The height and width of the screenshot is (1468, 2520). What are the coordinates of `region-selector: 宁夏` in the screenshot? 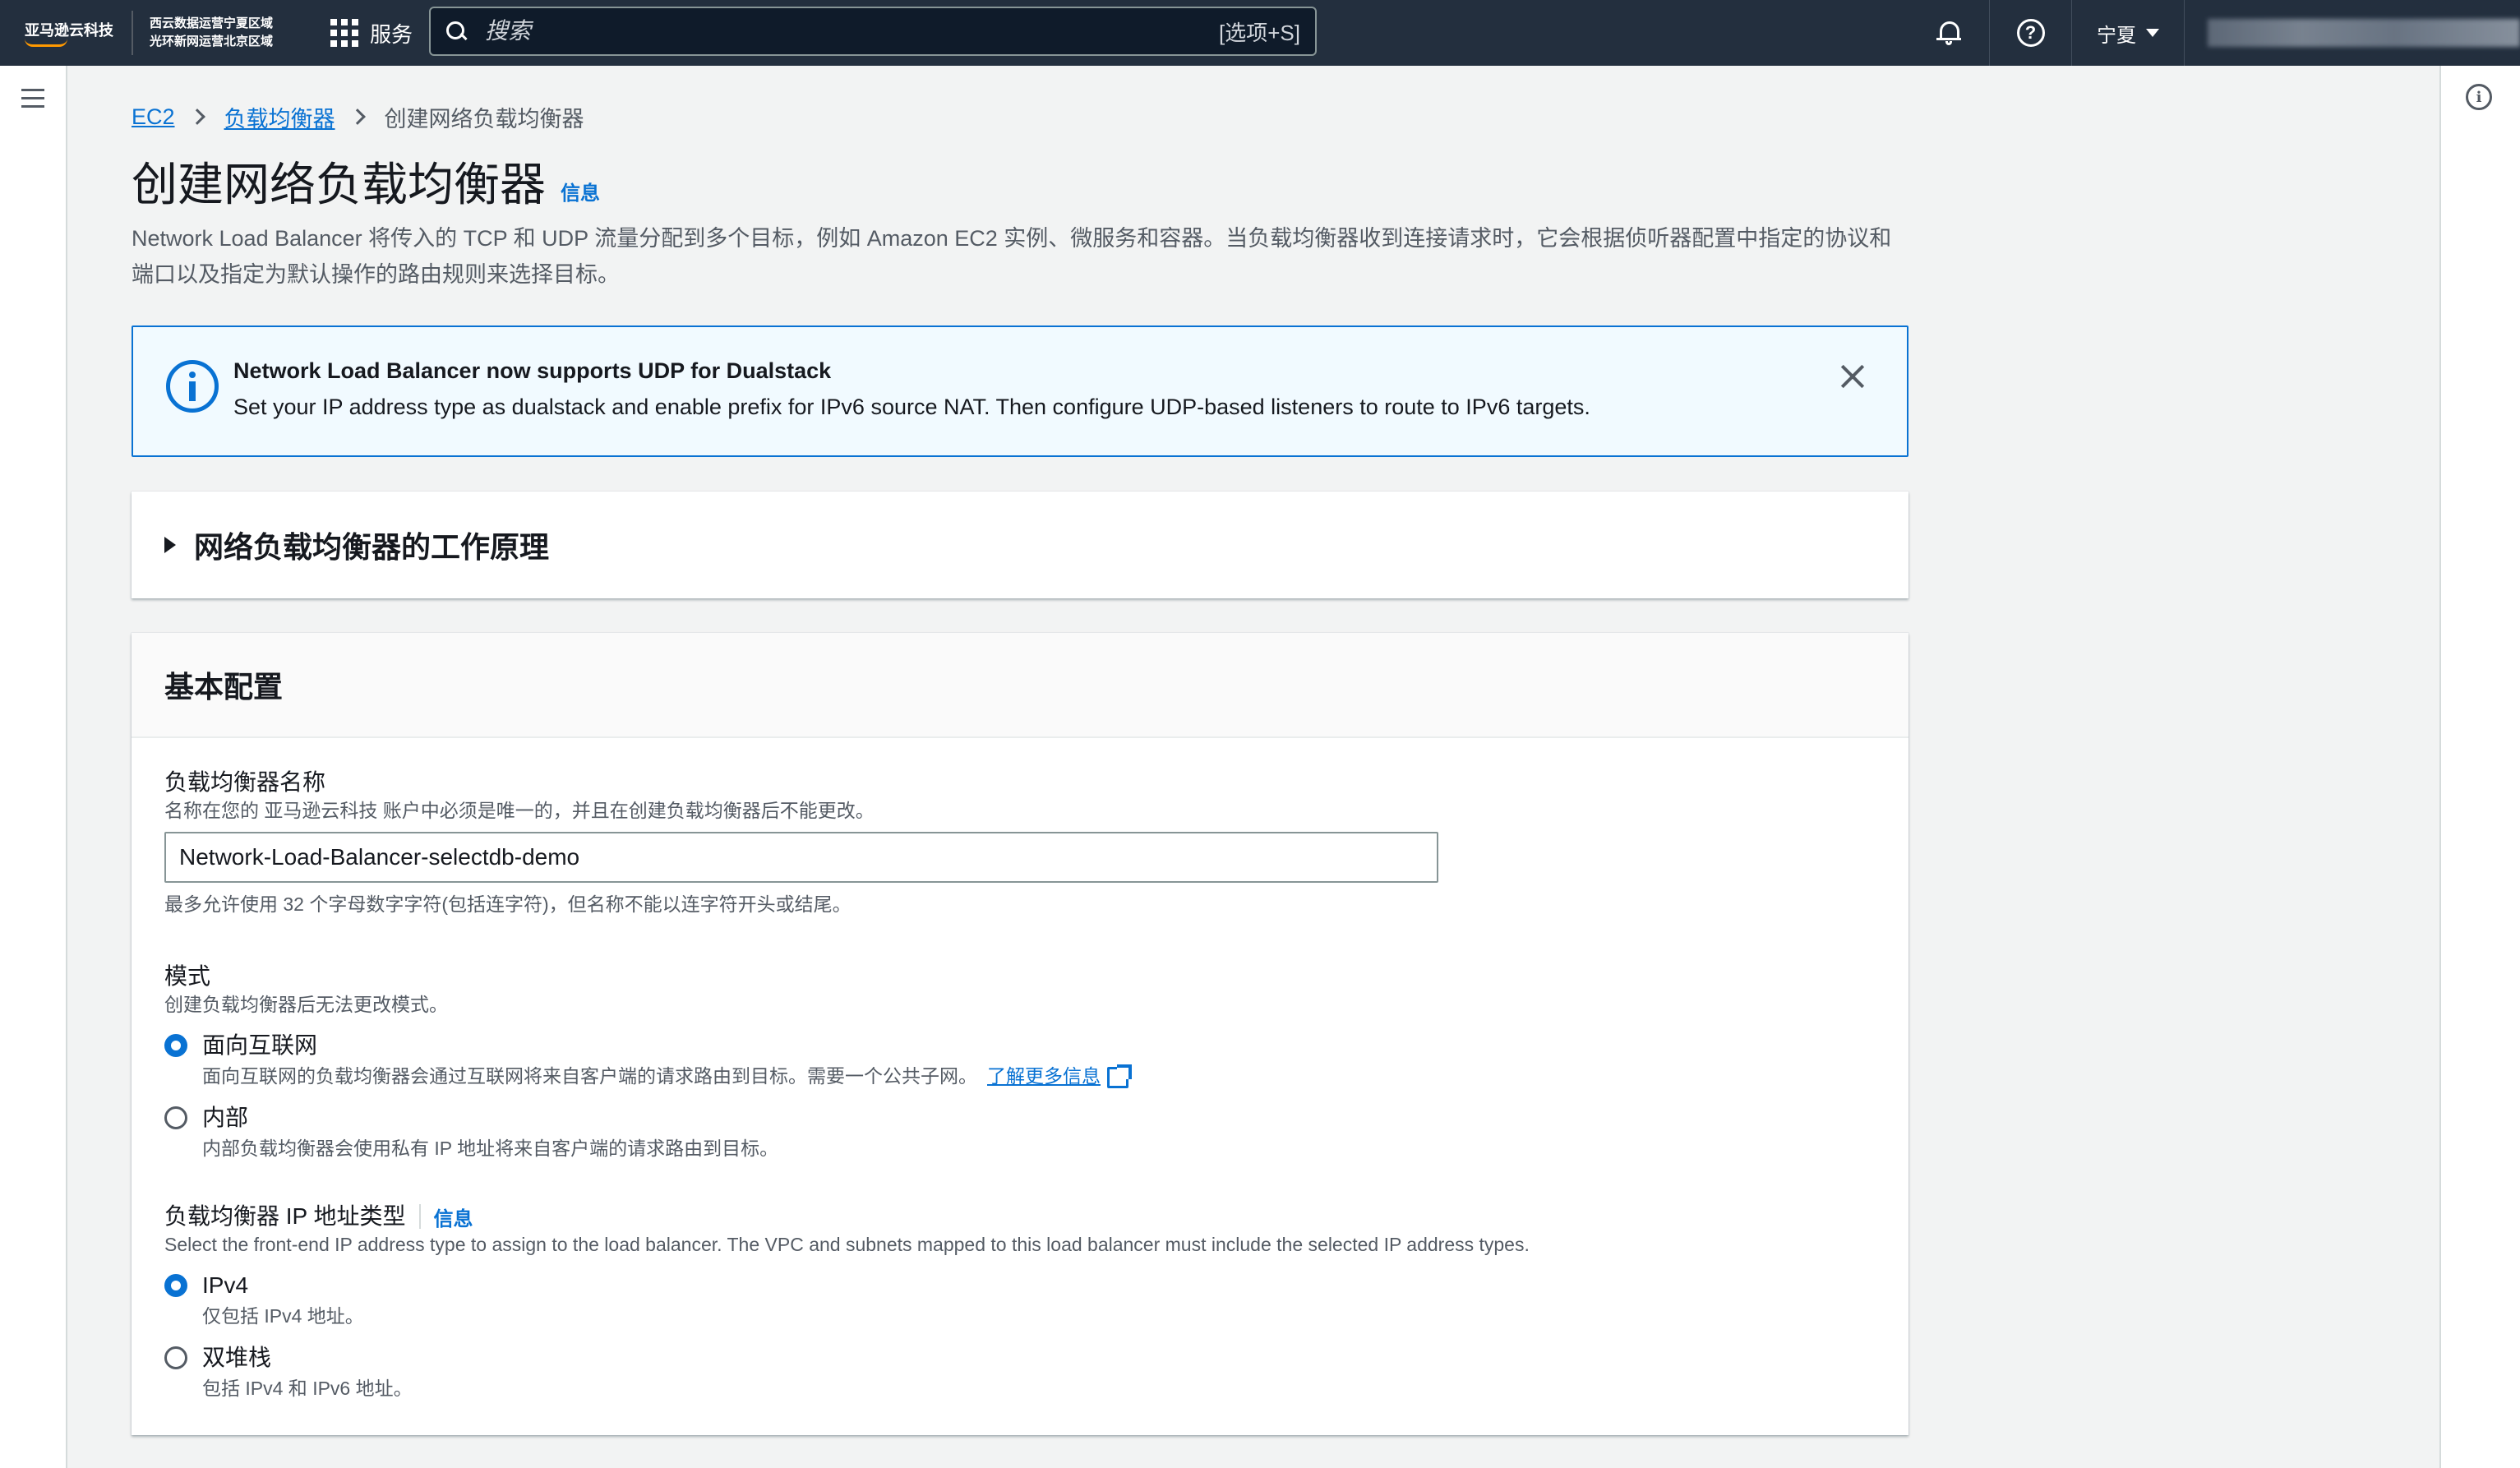 It's located at (2128, 33).